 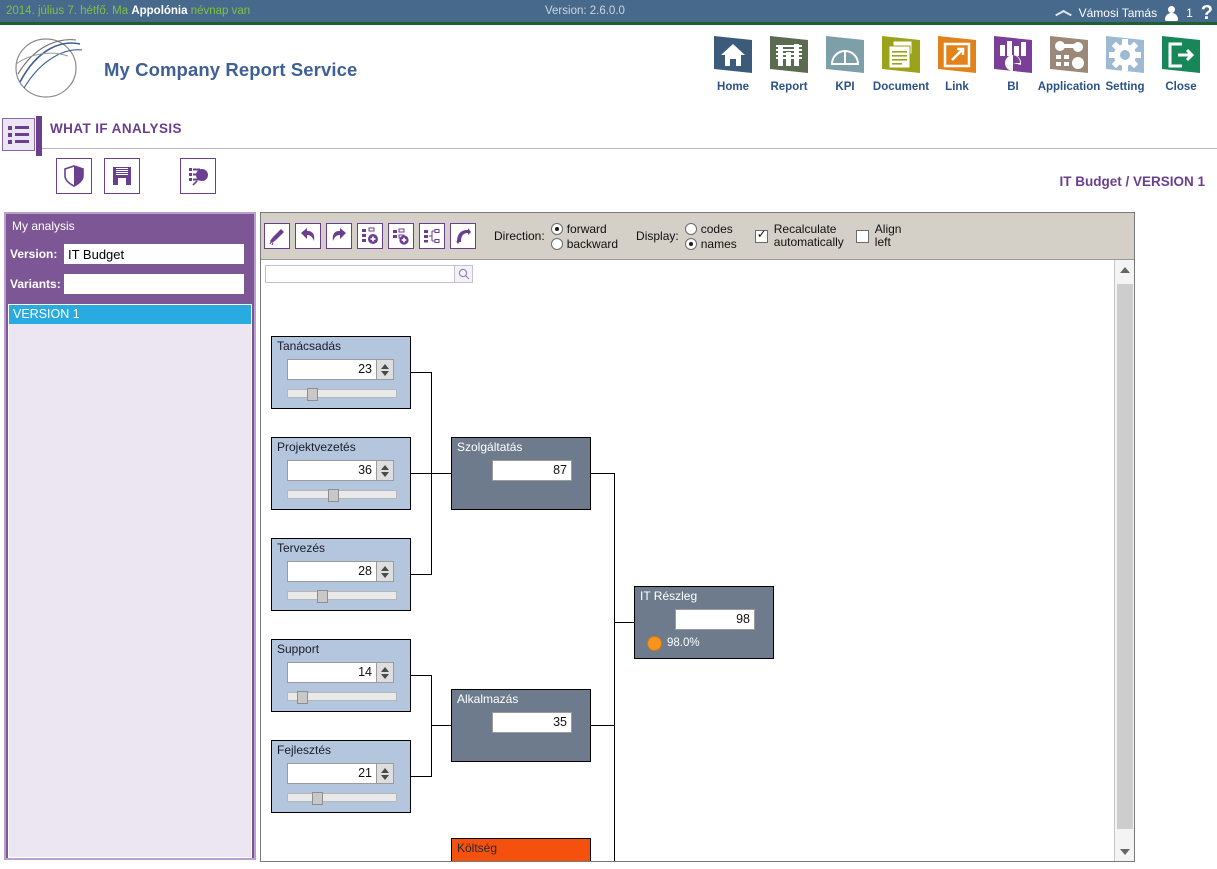 I want to click on radio-display-names: names, so click(x=710, y=244).